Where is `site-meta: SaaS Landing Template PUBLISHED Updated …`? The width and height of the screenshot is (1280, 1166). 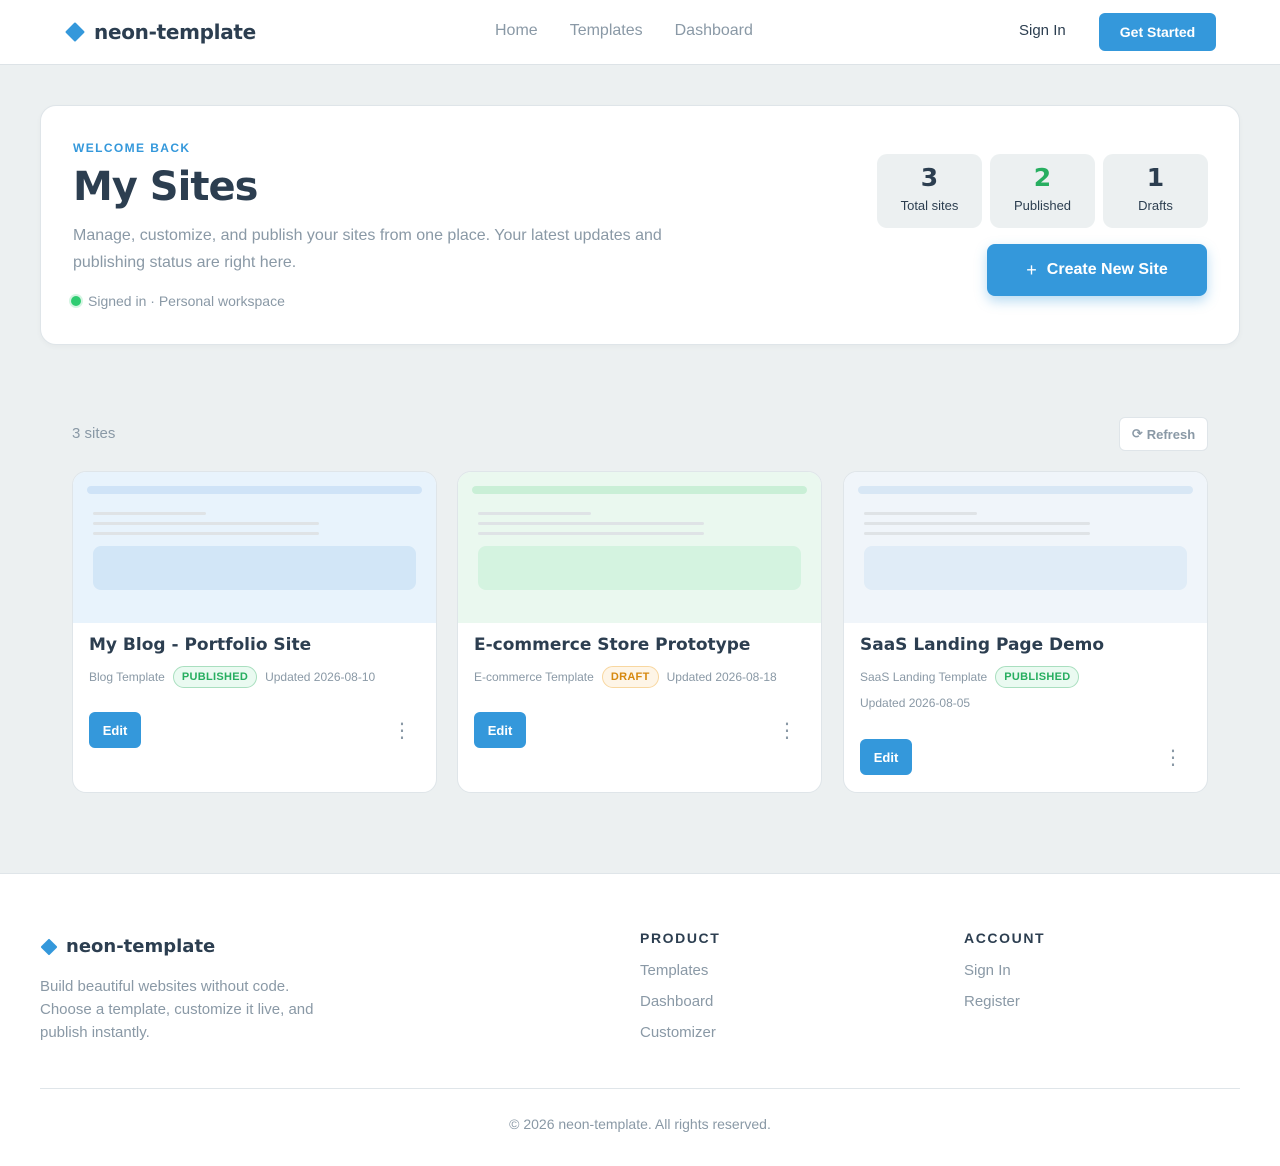
site-meta: SaaS Landing Template PUBLISHED Updated … is located at coordinates (1027, 688).